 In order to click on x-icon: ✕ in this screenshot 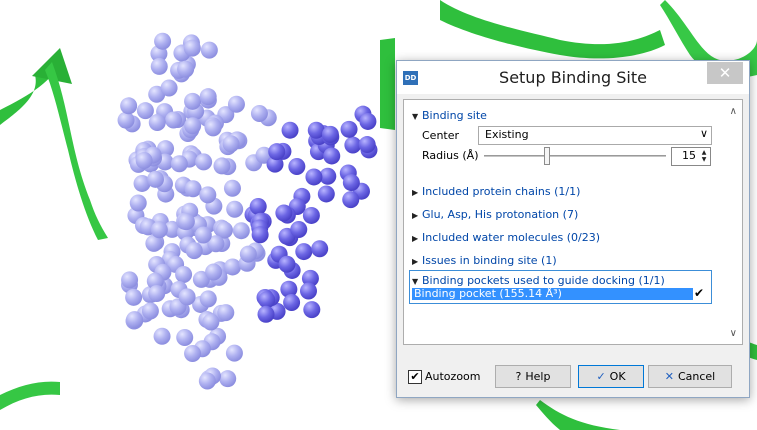, I will do `click(669, 376)`.